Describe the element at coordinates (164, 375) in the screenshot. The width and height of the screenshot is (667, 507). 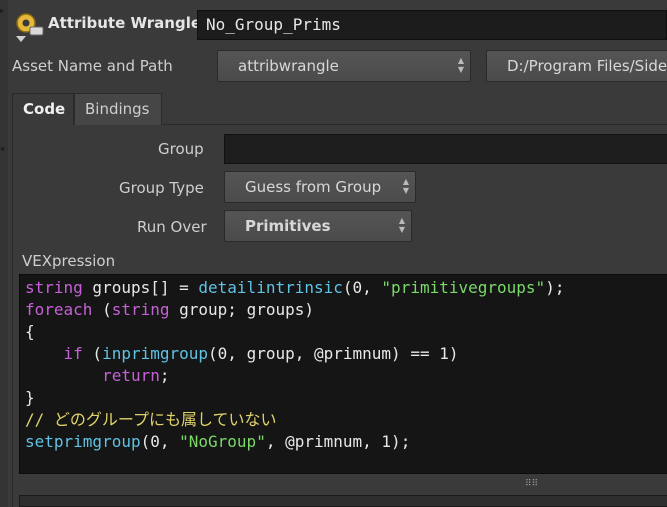
I see `code-token: ;` at that location.